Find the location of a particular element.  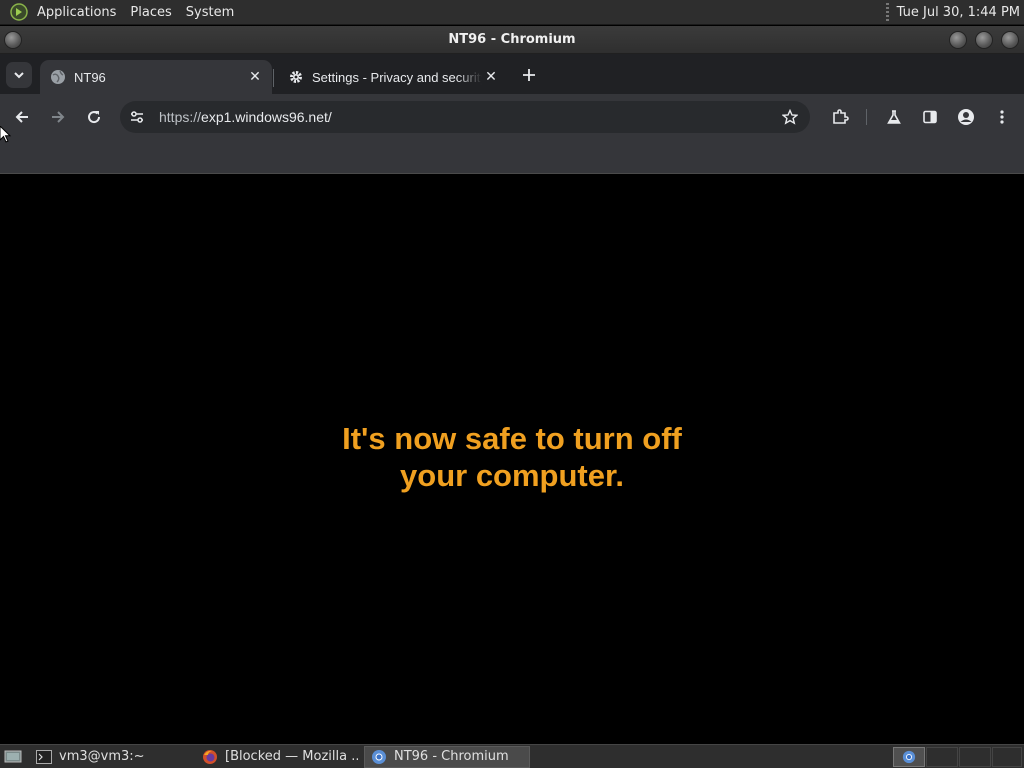

arrow-right-icon is located at coordinates (58, 117).